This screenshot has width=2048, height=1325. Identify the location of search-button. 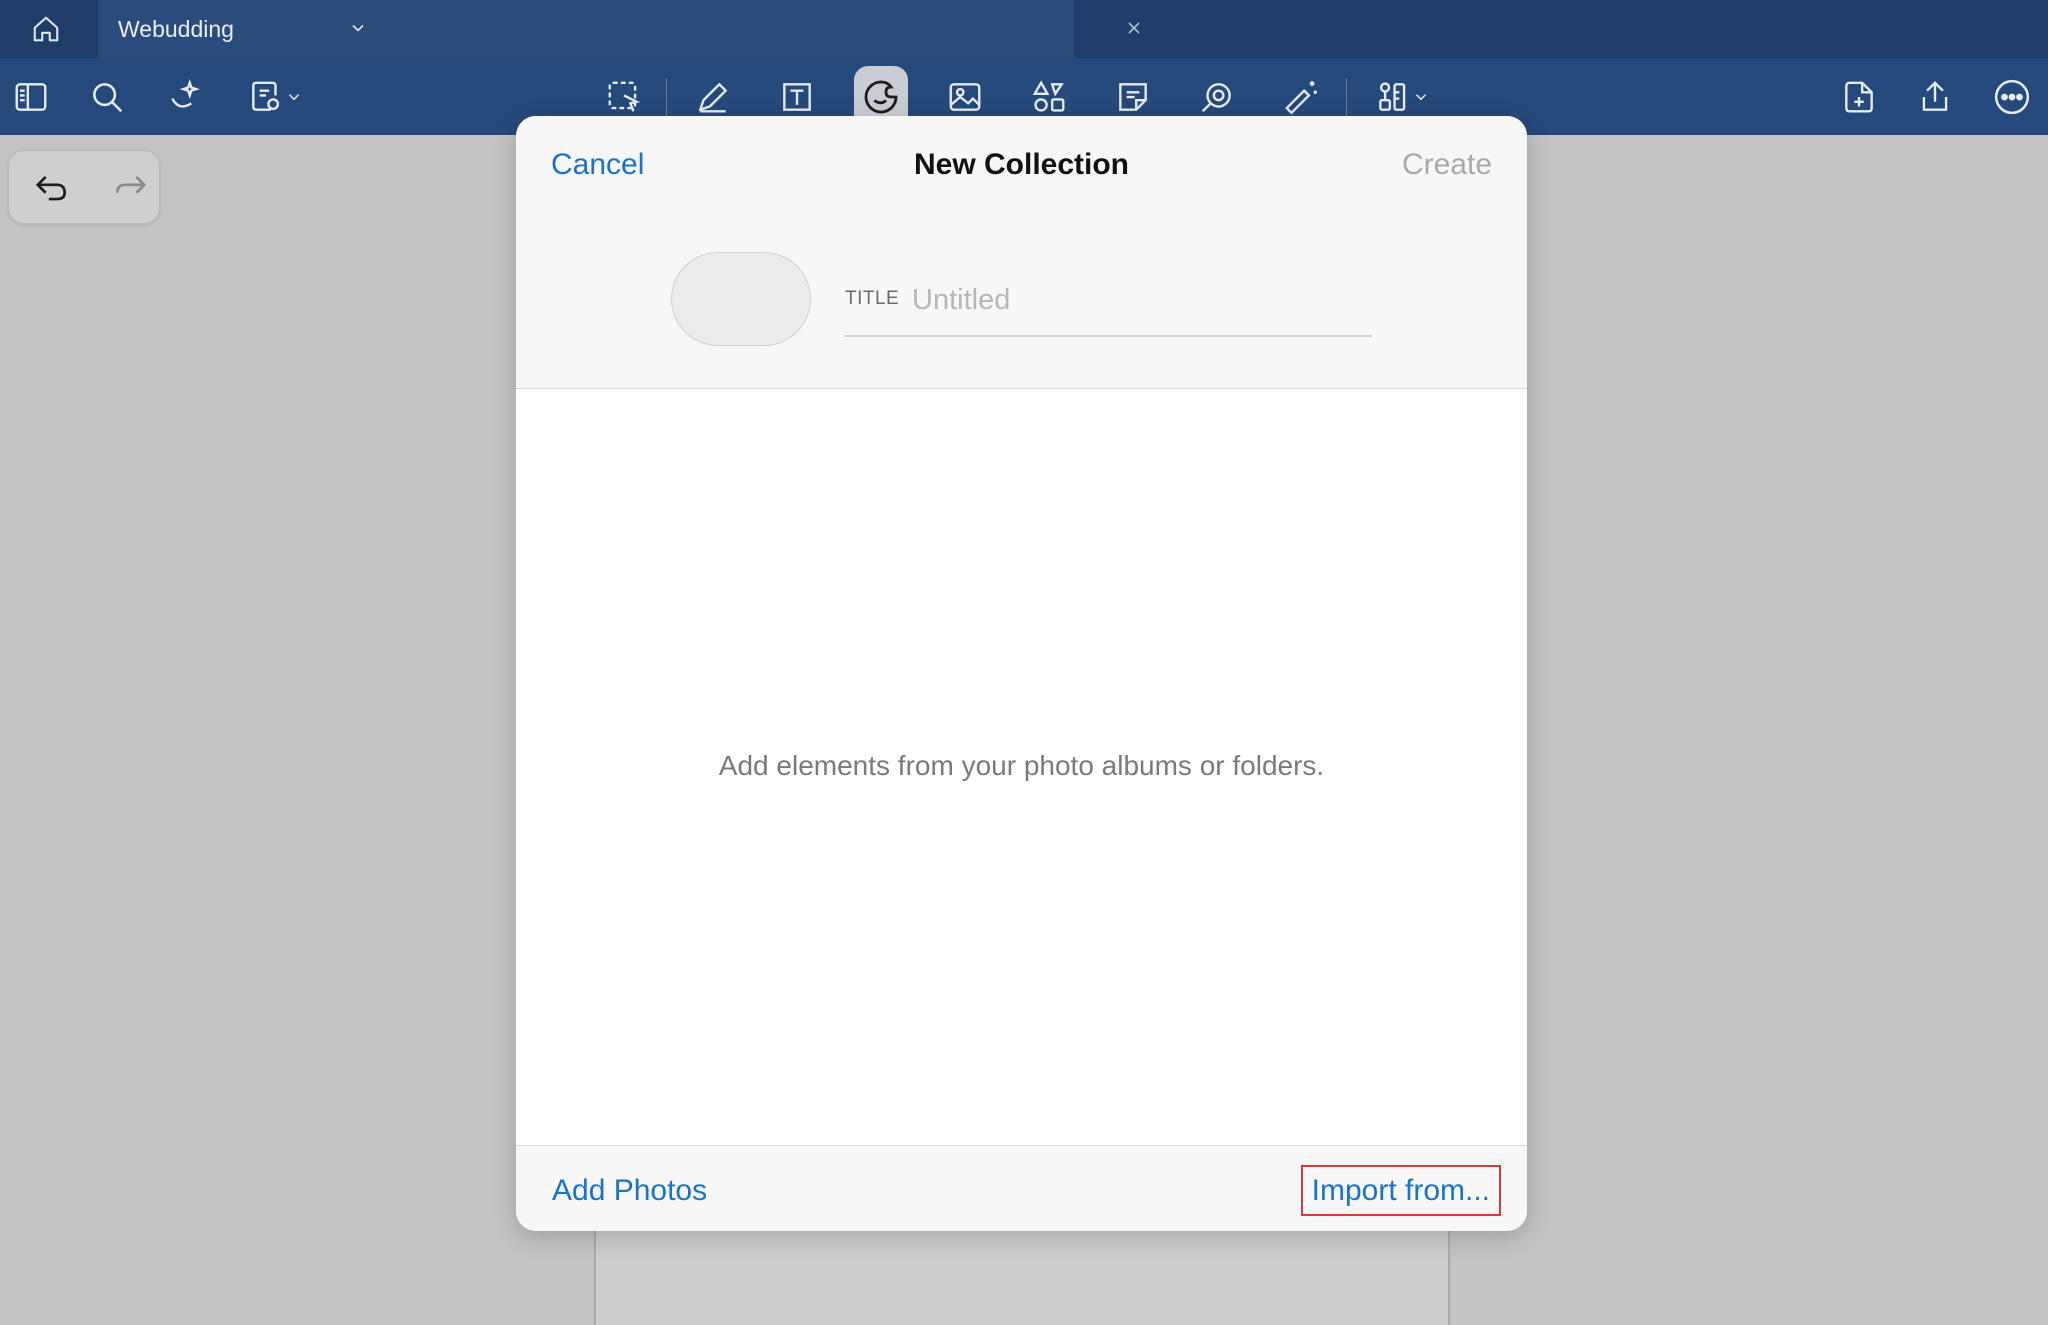
(107, 97).